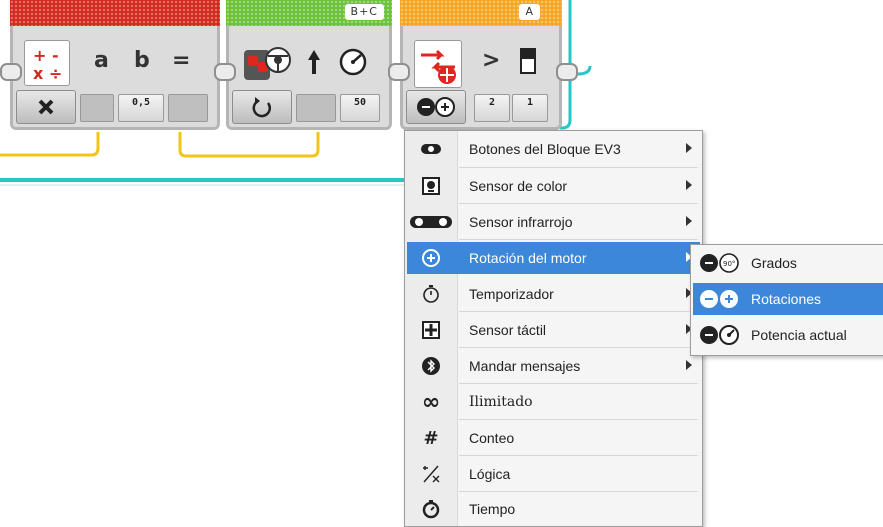 The height and width of the screenshot is (527, 883). Describe the element at coordinates (528, 63) in the screenshot. I see `threshold-icon` at that location.